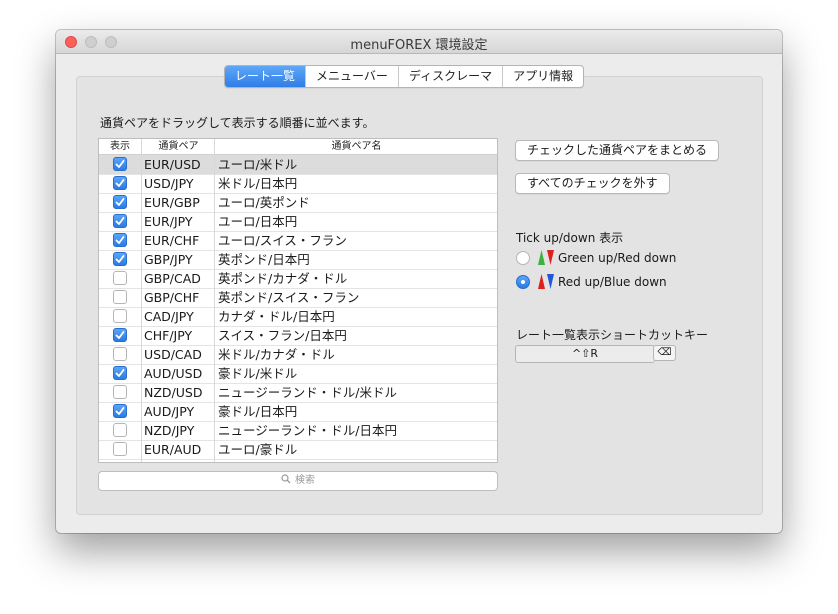 The image size is (838, 614). I want to click on tick-green-red-radio, so click(523, 258).